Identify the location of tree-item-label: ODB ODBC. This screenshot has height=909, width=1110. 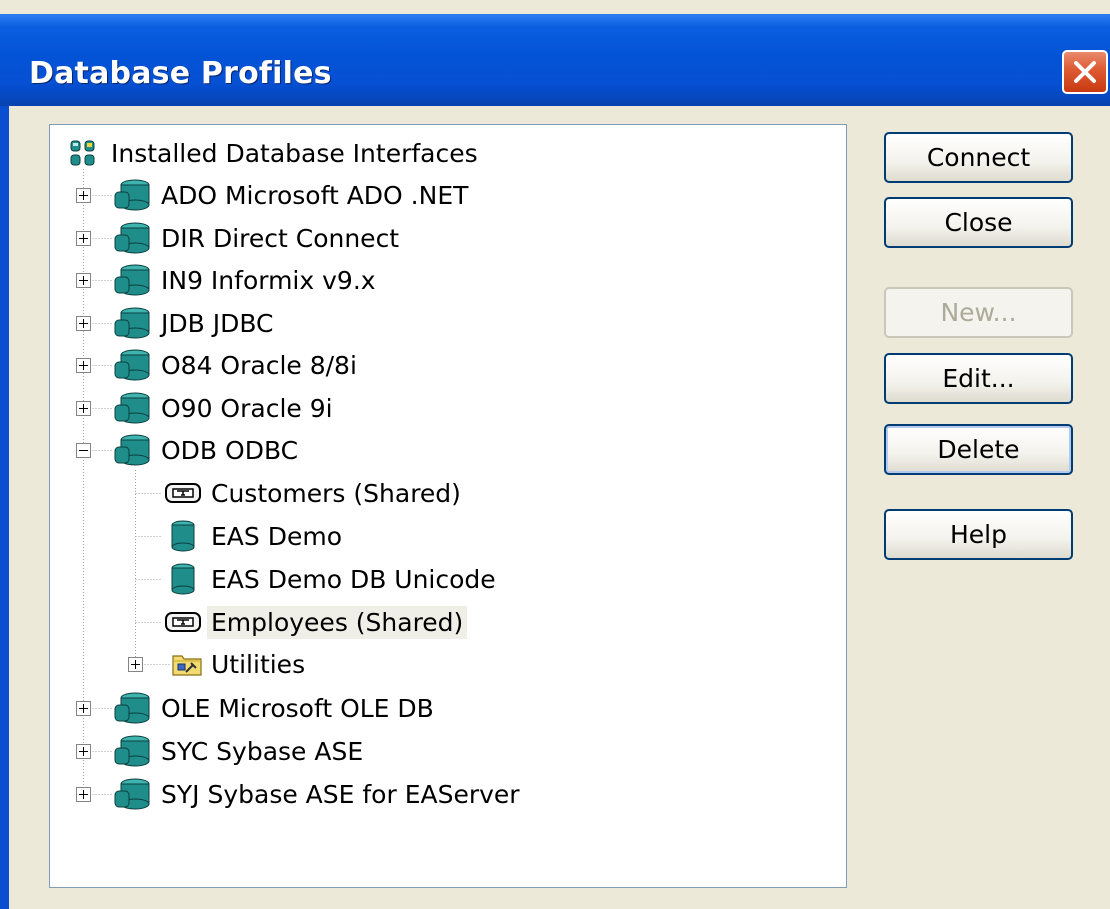
(230, 450).